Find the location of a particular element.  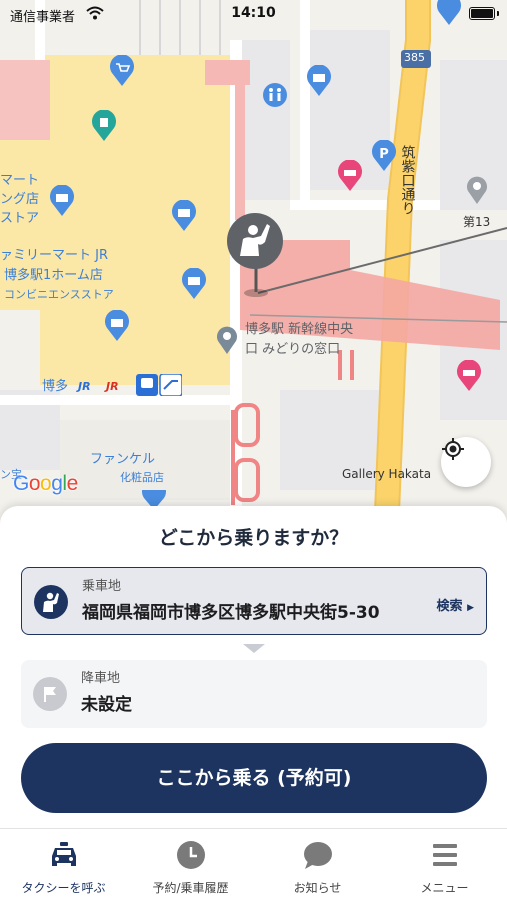

landmark-pin-icon is located at coordinates (104, 126).